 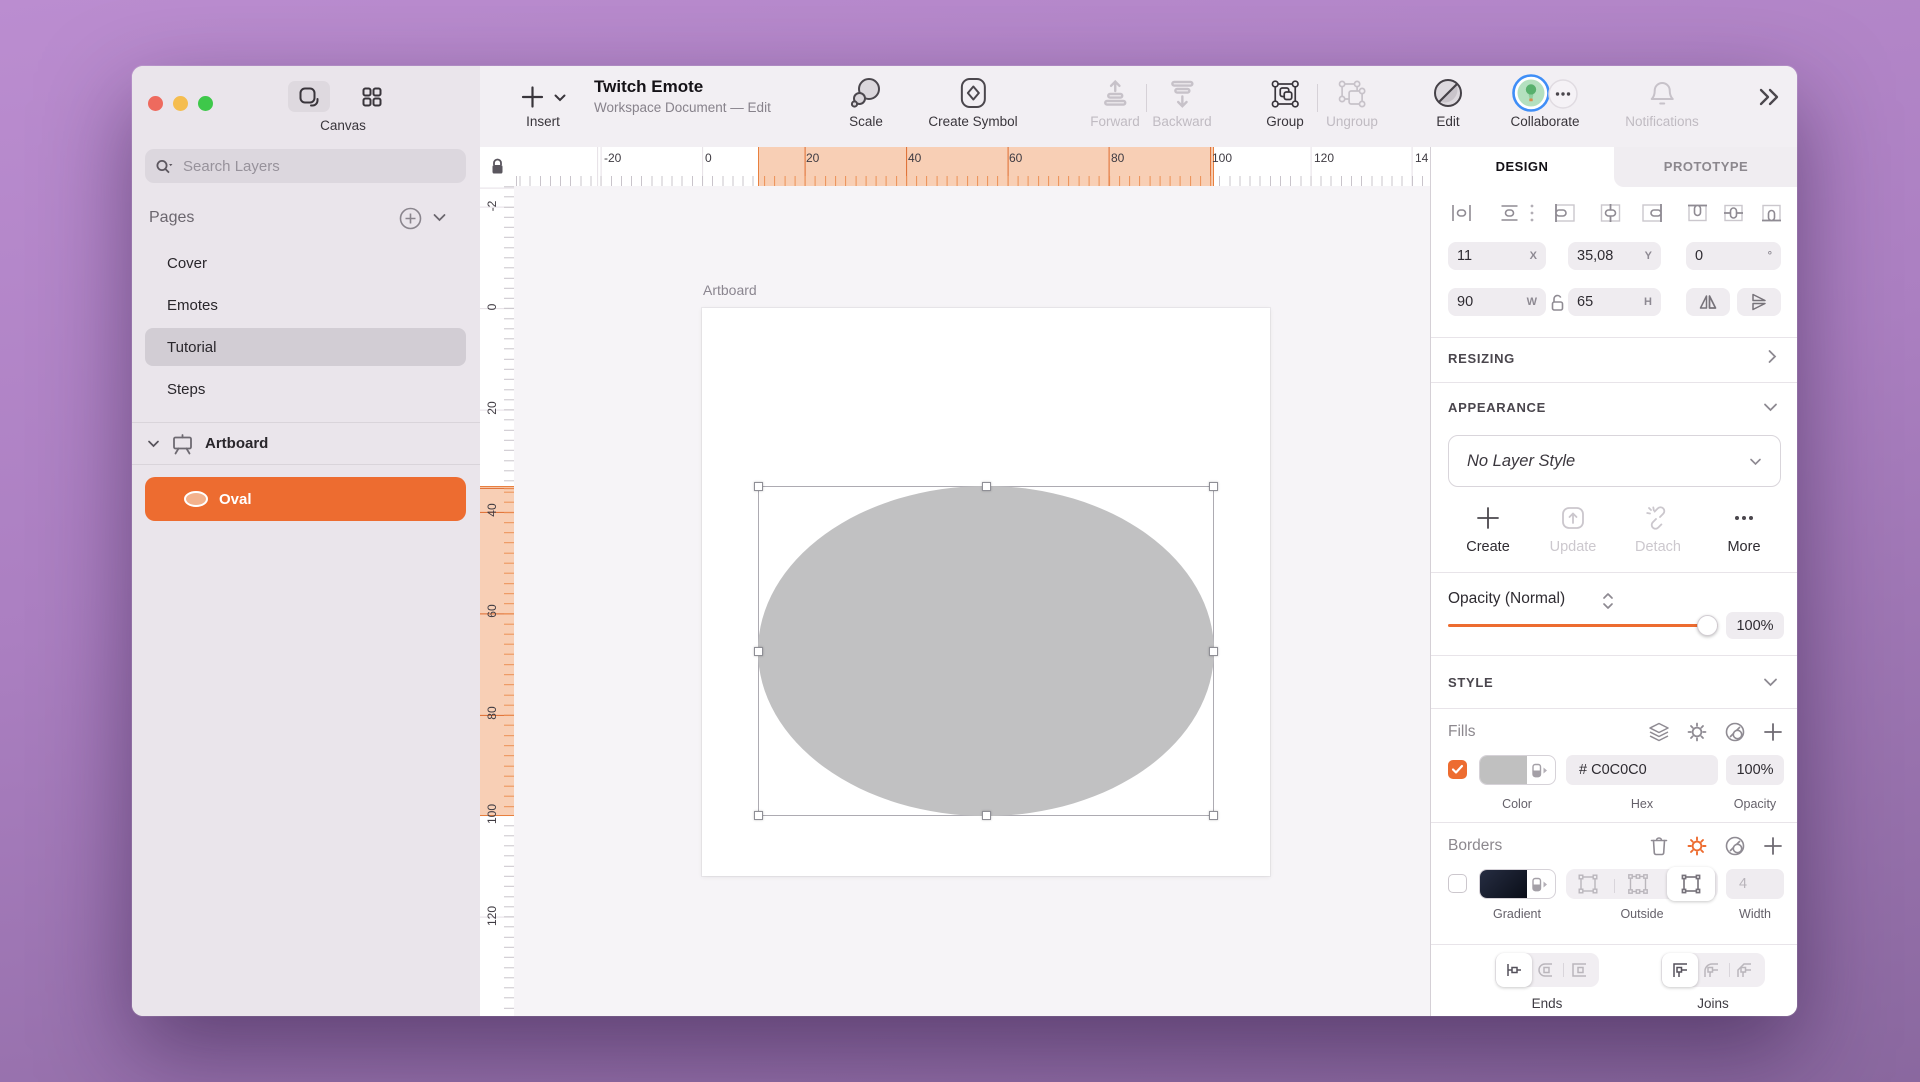 What do you see at coordinates (1691, 884) in the screenshot?
I see `border-outside-selected` at bounding box center [1691, 884].